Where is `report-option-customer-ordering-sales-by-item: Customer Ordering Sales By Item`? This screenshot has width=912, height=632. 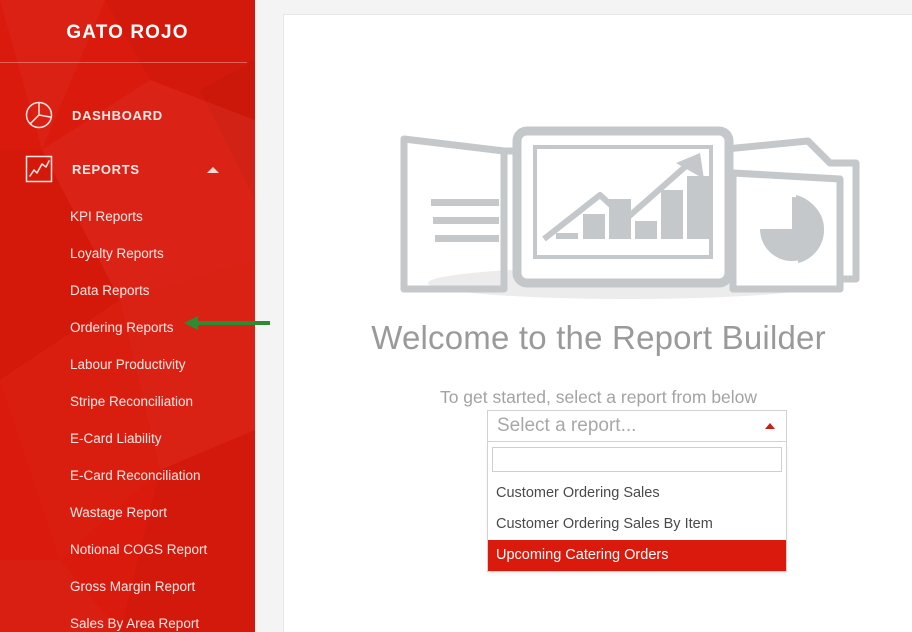
report-option-customer-ordering-sales-by-item: Customer Ordering Sales By Item is located at coordinates (637, 524).